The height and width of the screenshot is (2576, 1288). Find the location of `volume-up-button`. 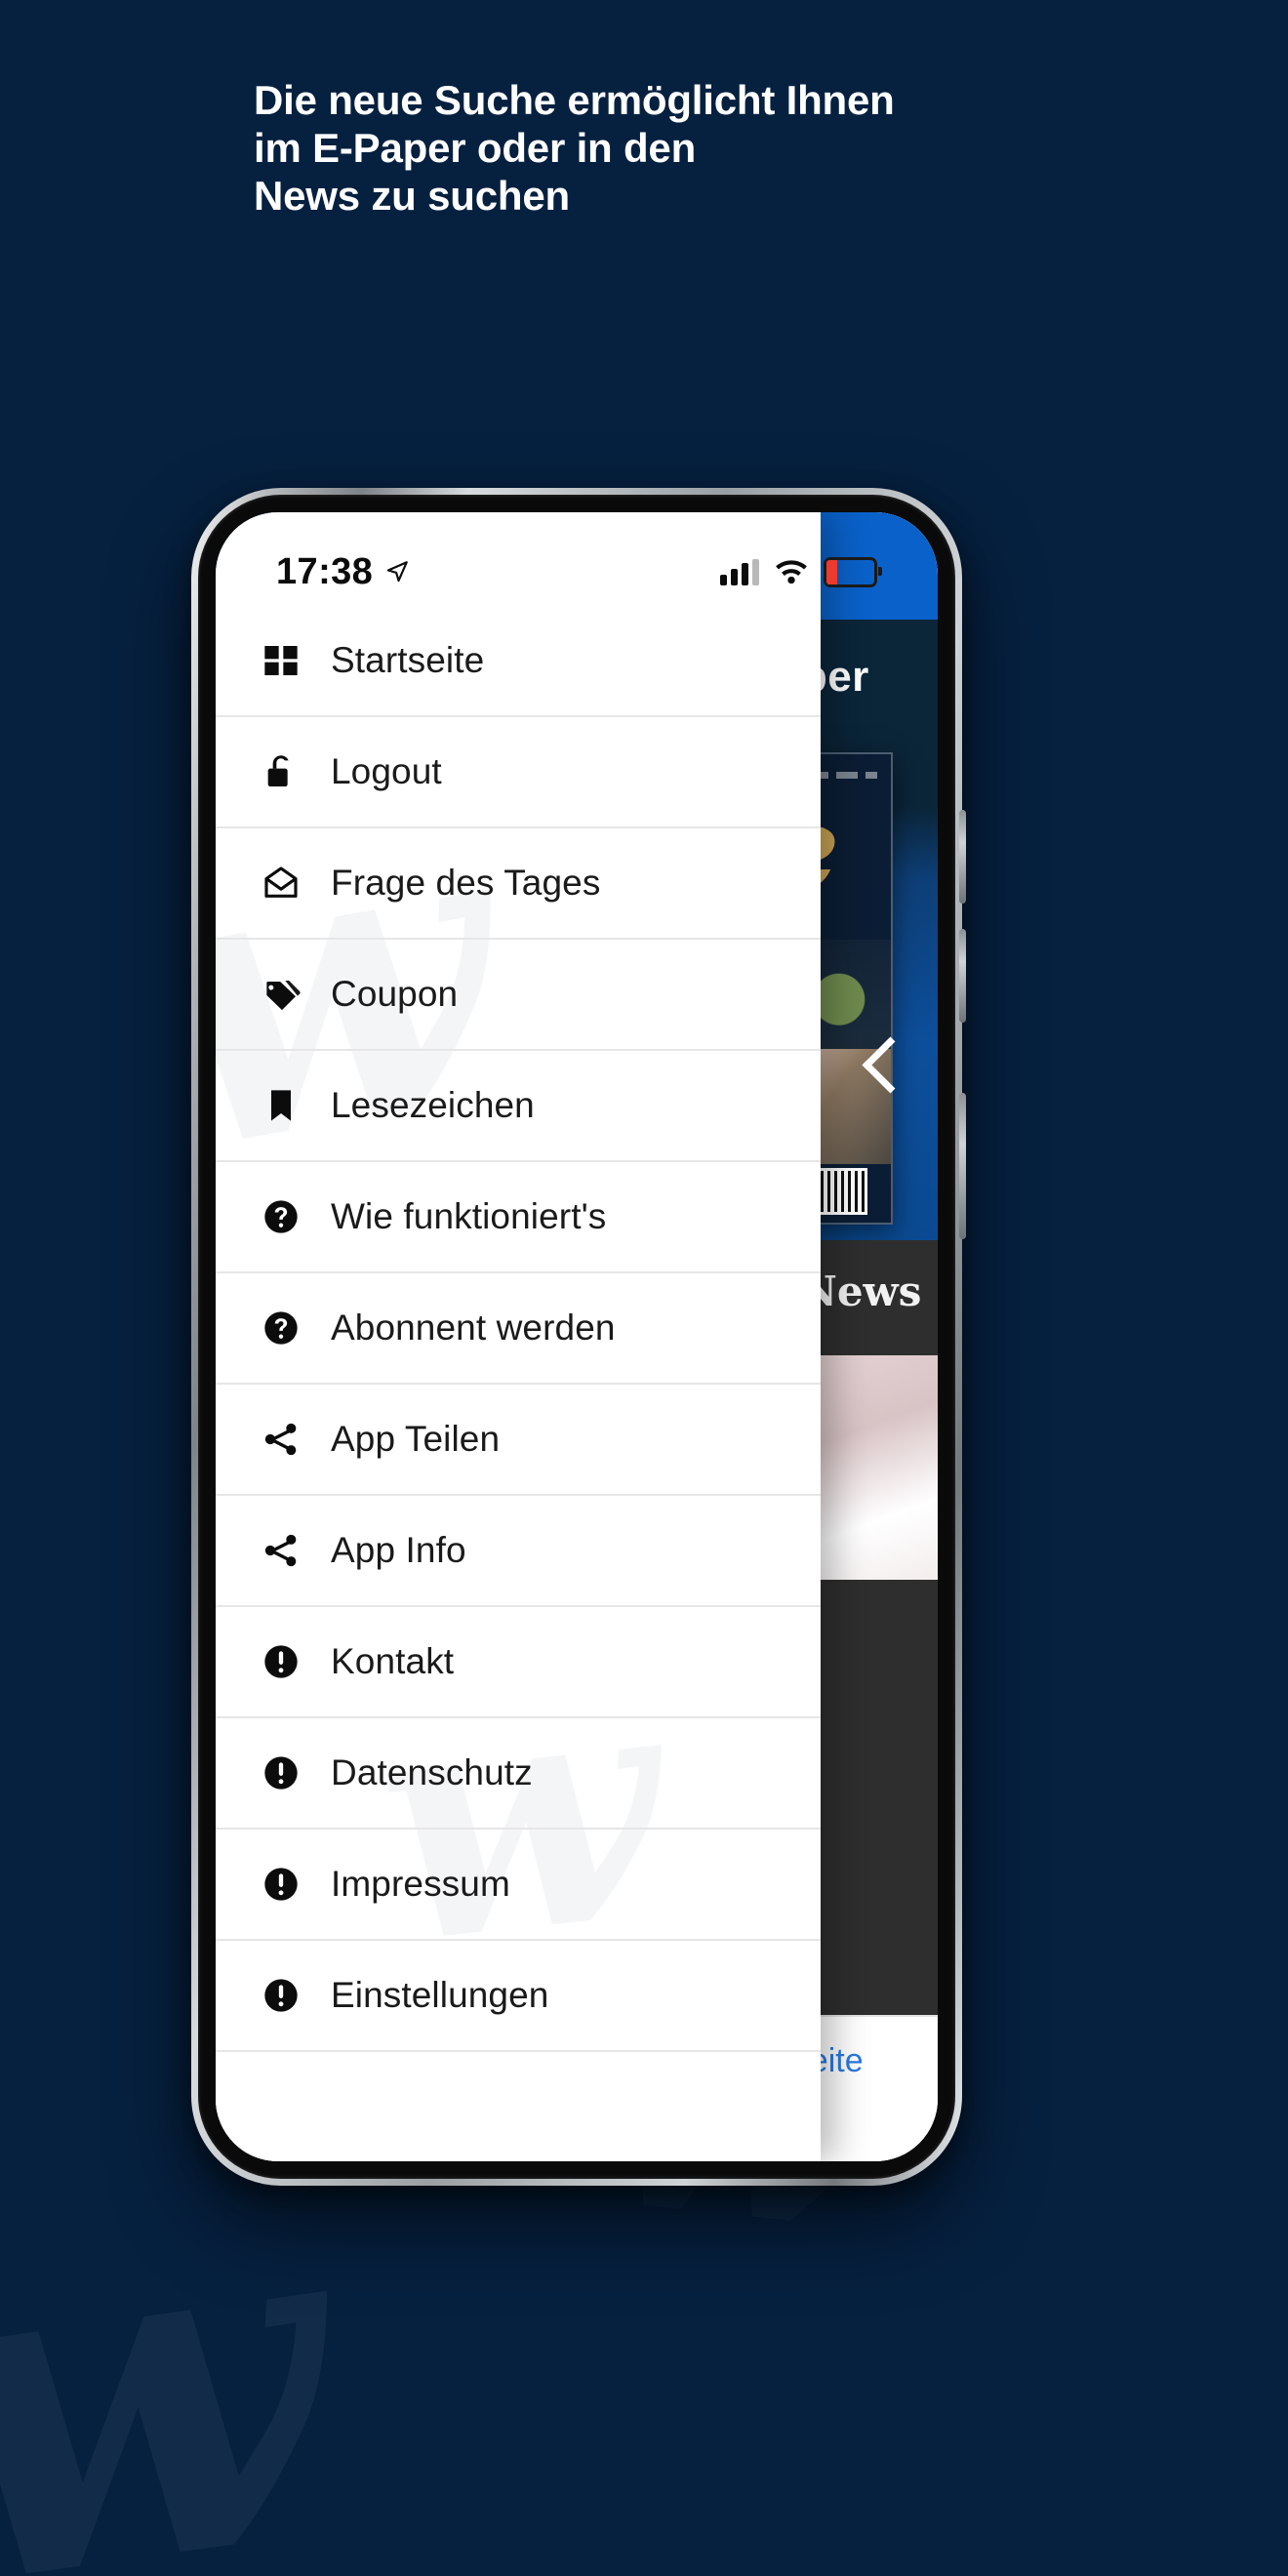

volume-up-button is located at coordinates (962, 857).